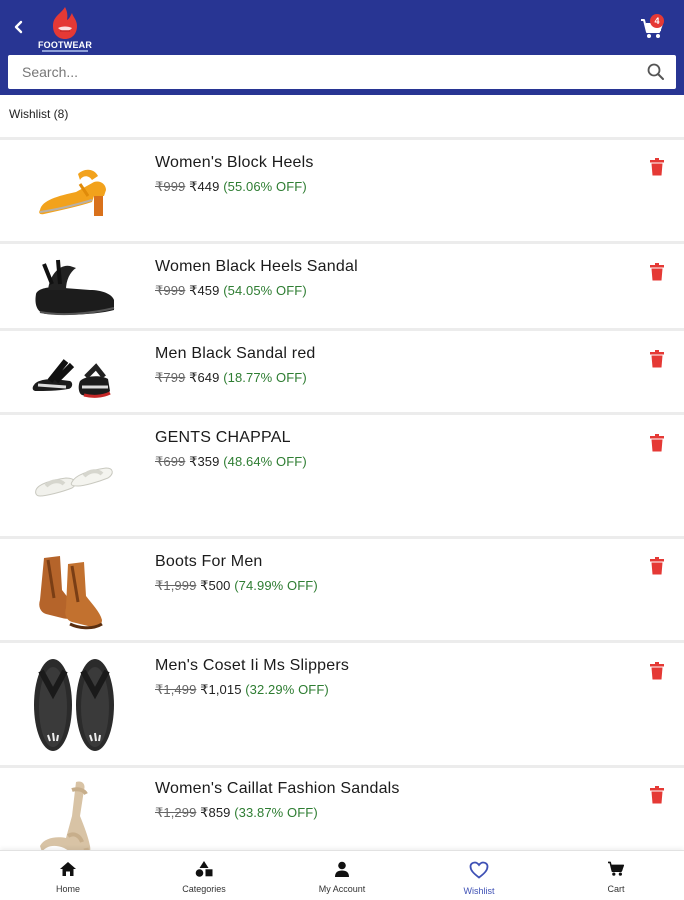  Describe the element at coordinates (65, 51) in the screenshot. I see `brand-underline` at that location.